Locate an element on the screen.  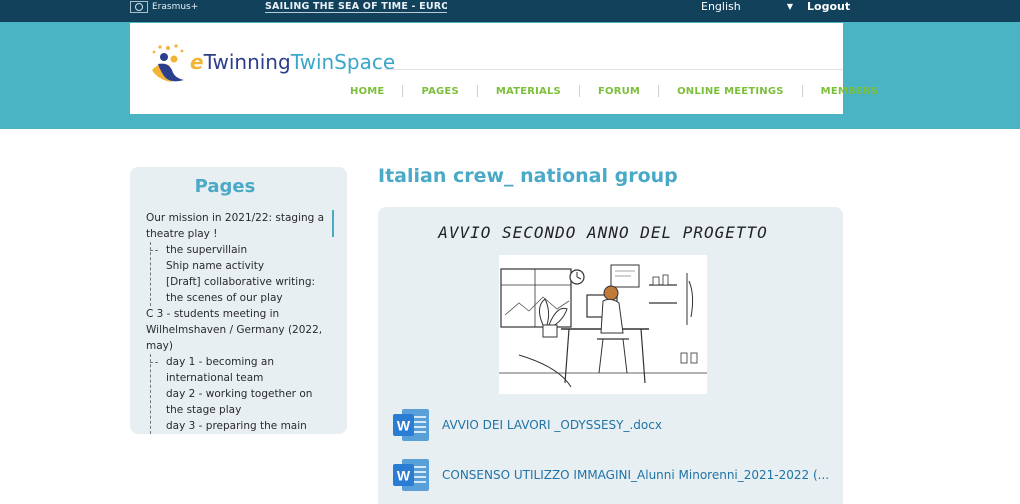
file-row: W AVVIO DEI LAVORI _ODYSSESY_.docx is located at coordinates (527, 425).